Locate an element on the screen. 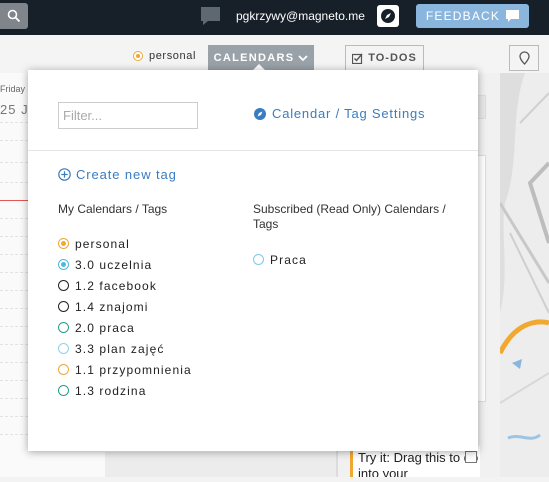 The width and height of the screenshot is (549, 482). day-label: Friday is located at coordinates (13, 89).